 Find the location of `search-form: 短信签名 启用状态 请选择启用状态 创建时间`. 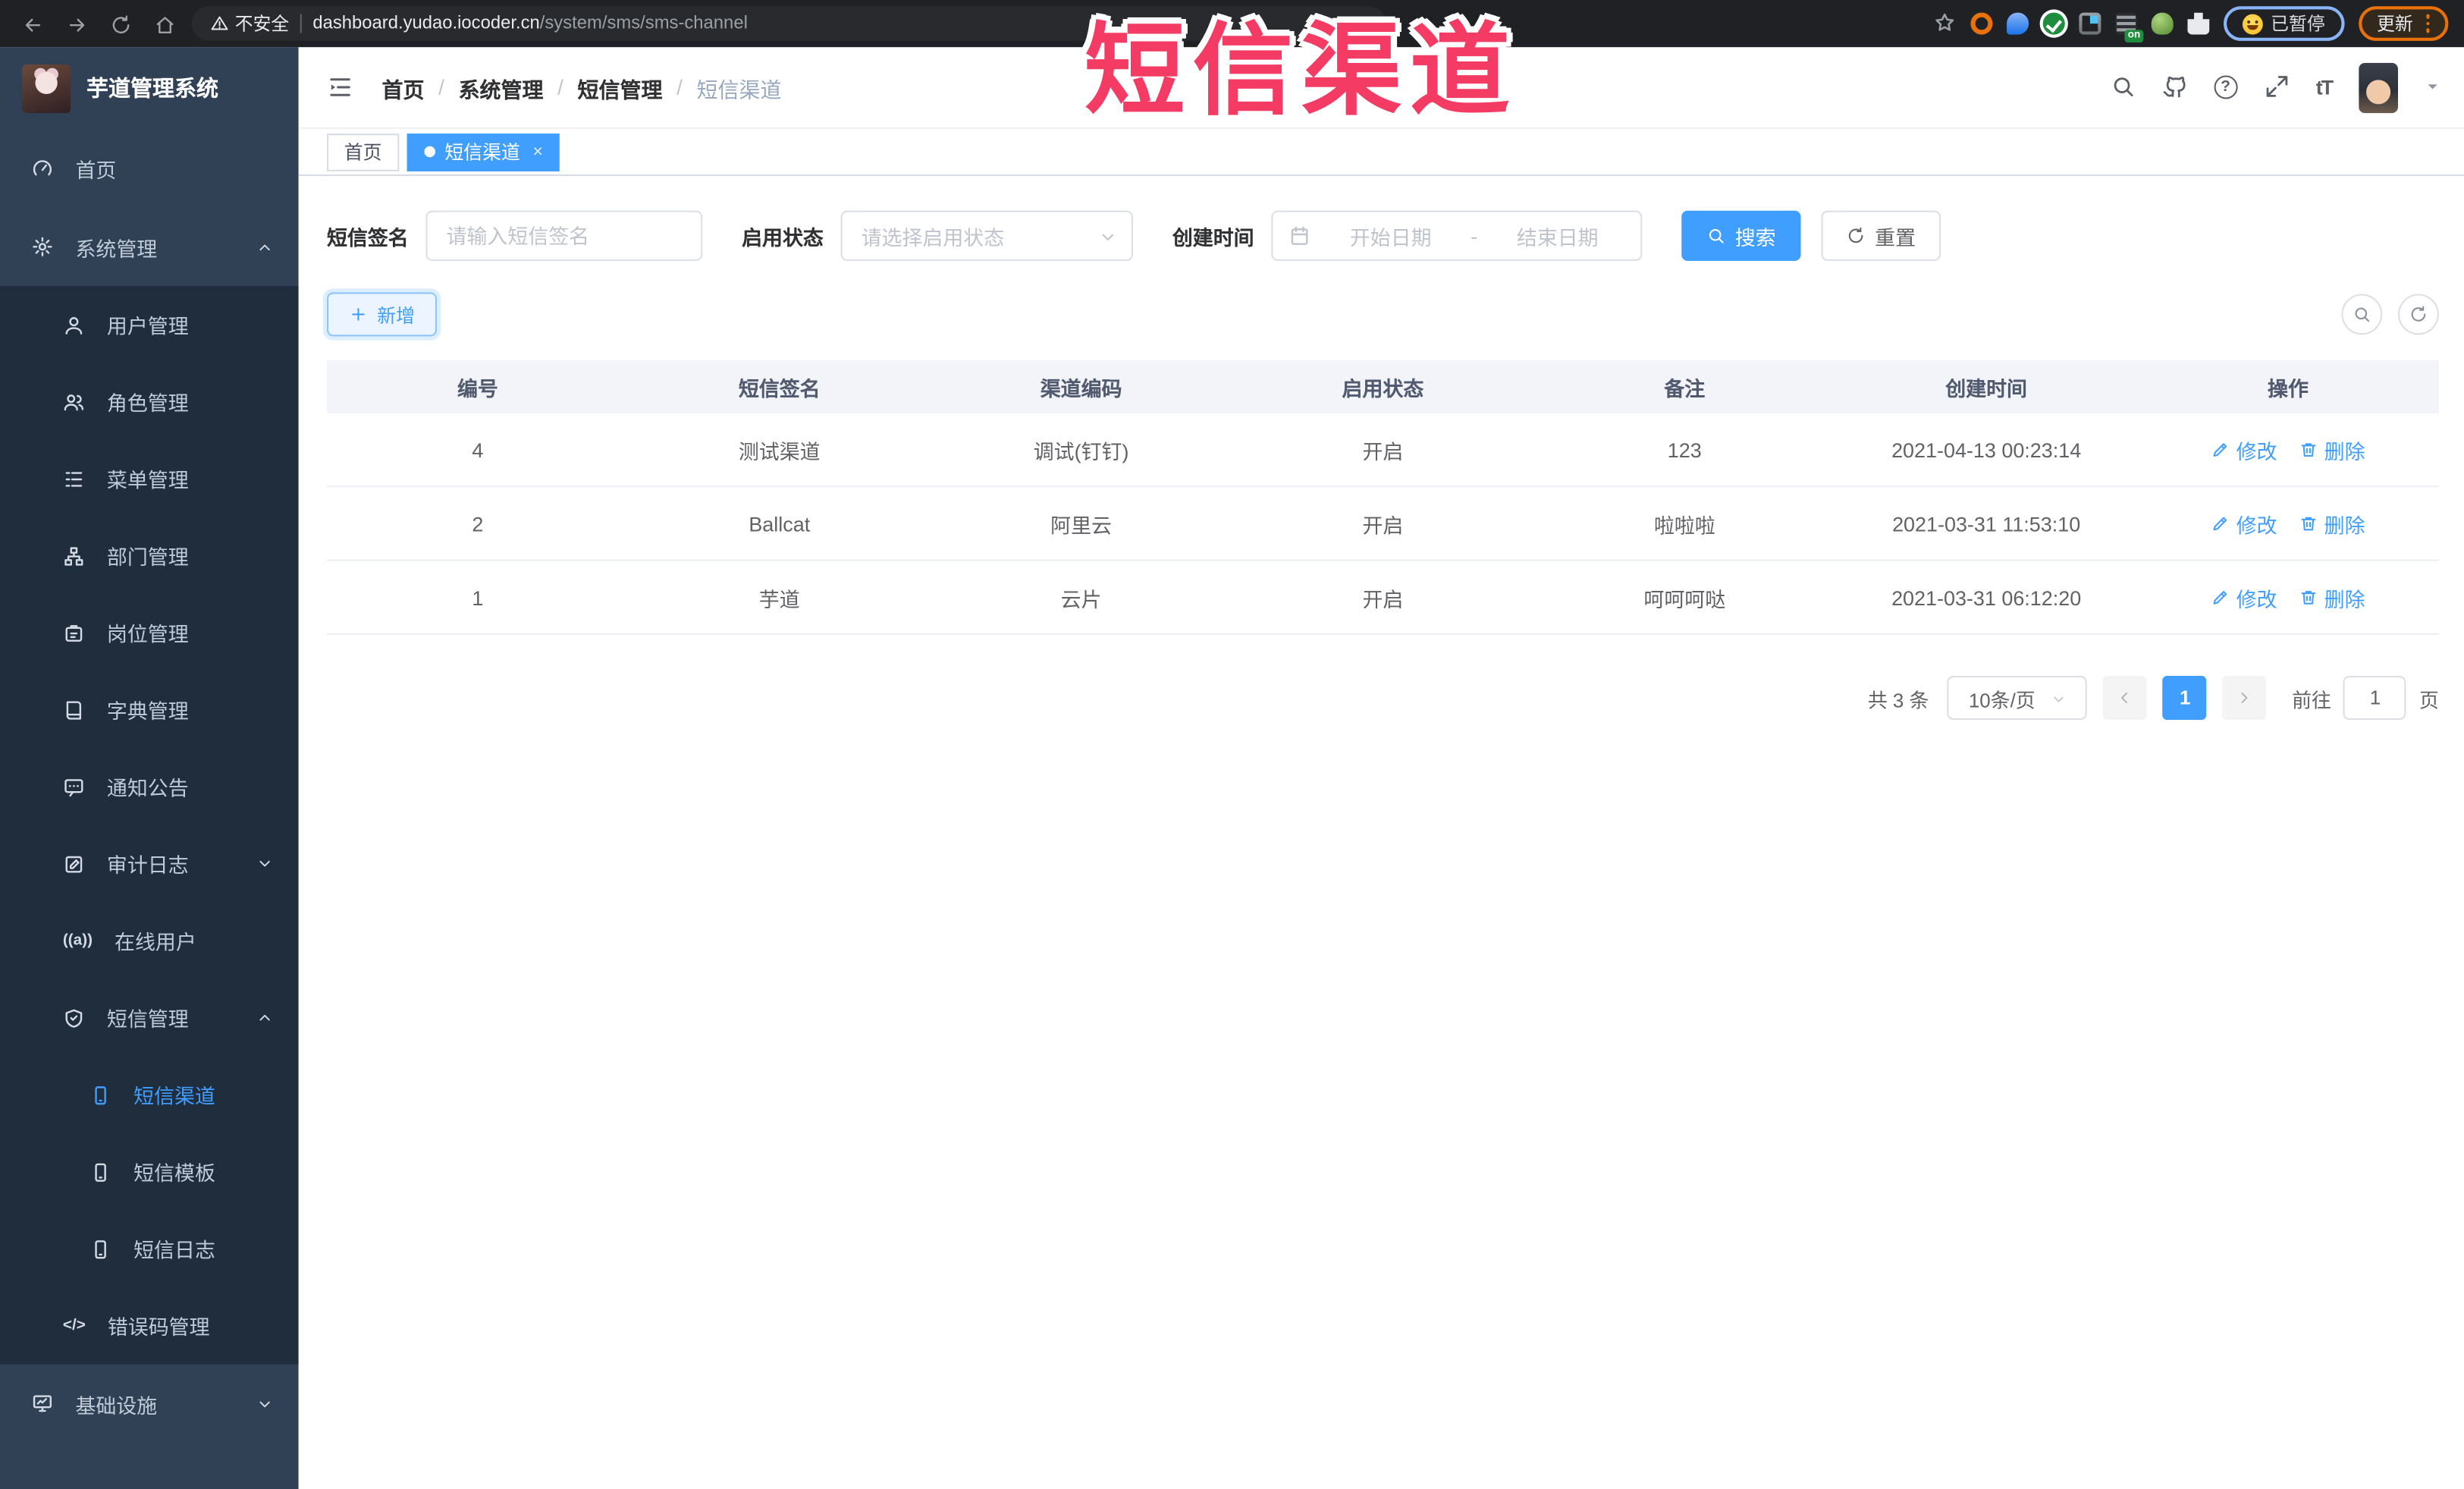

search-form: 短信签名 启用状态 请选择启用状态 创建时间 is located at coordinates (1383, 235).